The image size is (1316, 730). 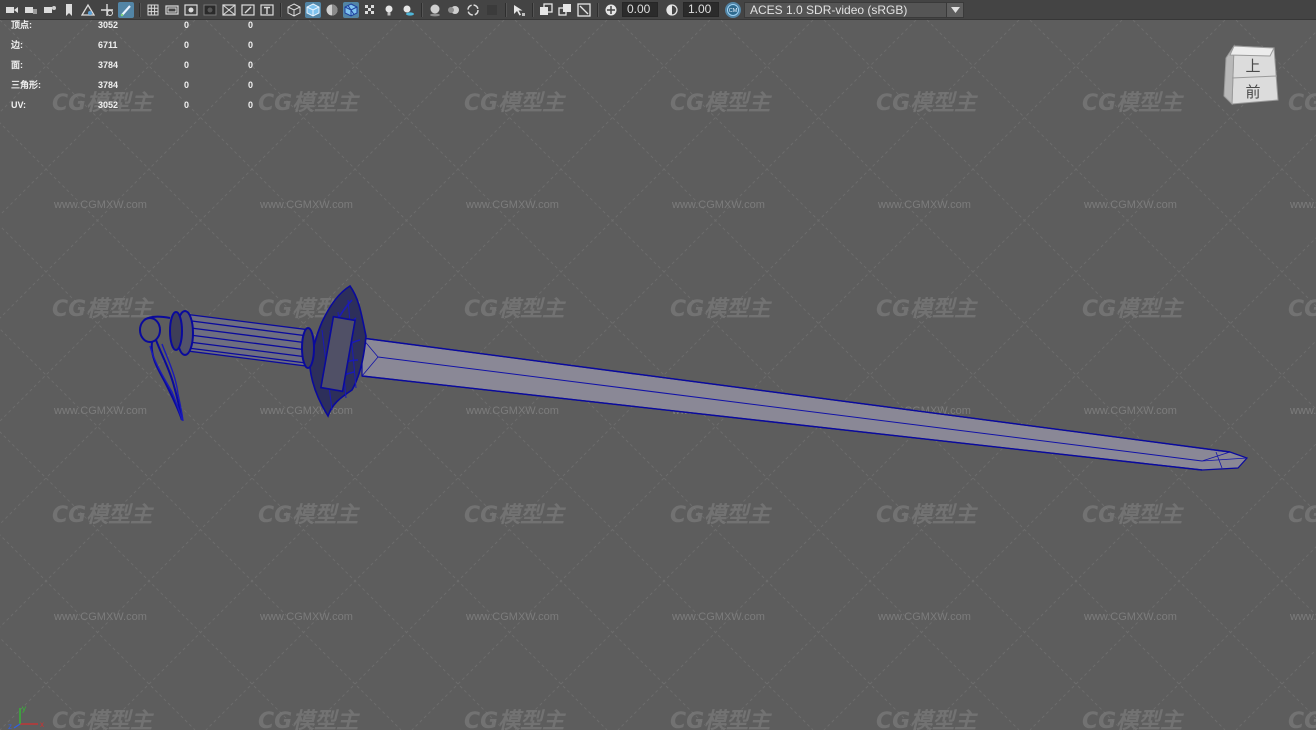 What do you see at coordinates (805, 404) in the screenshot?
I see `sword-blade` at bounding box center [805, 404].